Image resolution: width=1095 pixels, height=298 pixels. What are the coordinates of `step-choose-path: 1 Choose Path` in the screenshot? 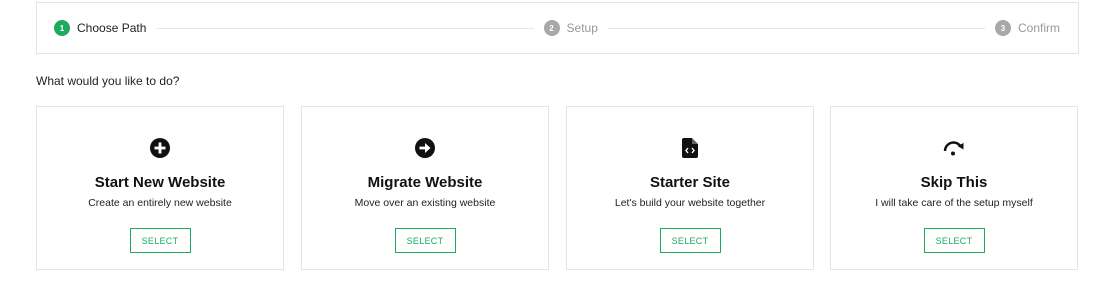 It's located at (100, 28).